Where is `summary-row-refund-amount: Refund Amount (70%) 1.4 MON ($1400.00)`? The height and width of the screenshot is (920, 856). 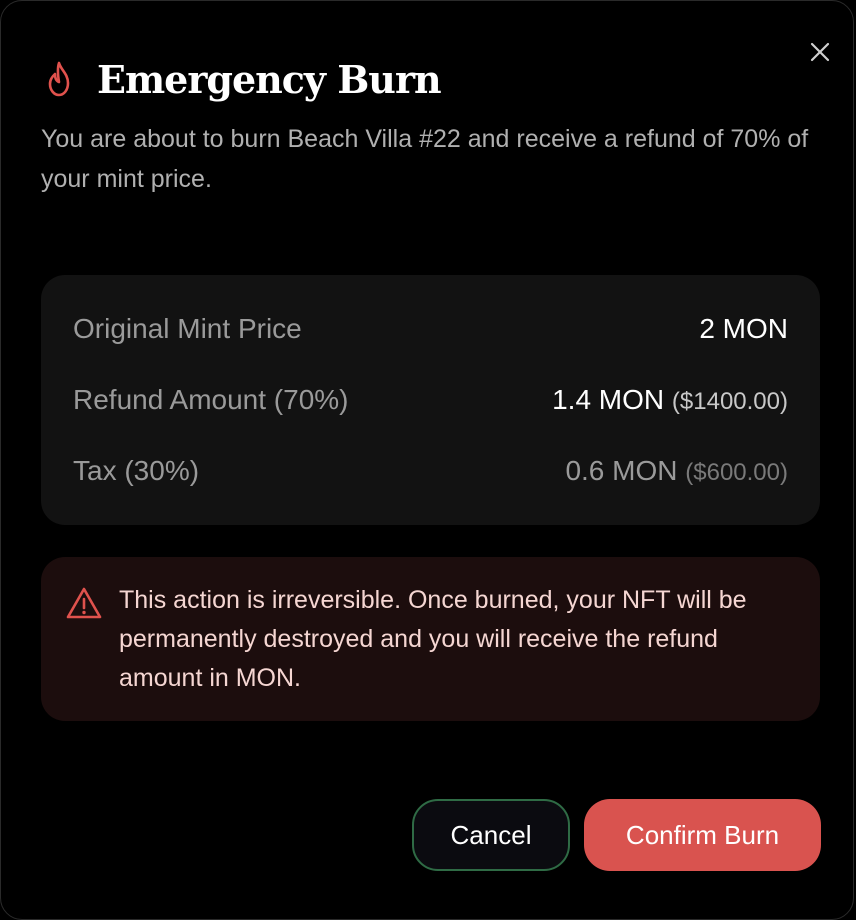
summary-row-refund-amount: Refund Amount (70%) 1.4 MON ($1400.00) is located at coordinates (430, 400).